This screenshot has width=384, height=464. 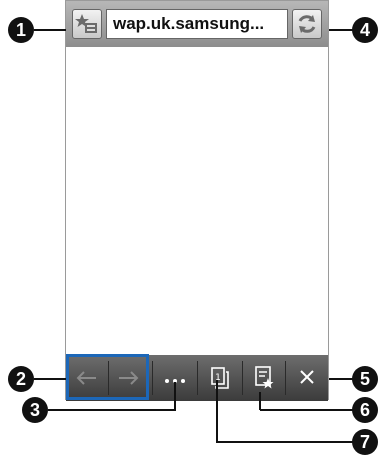 I want to click on callout-7: 7, so click(x=365, y=442).